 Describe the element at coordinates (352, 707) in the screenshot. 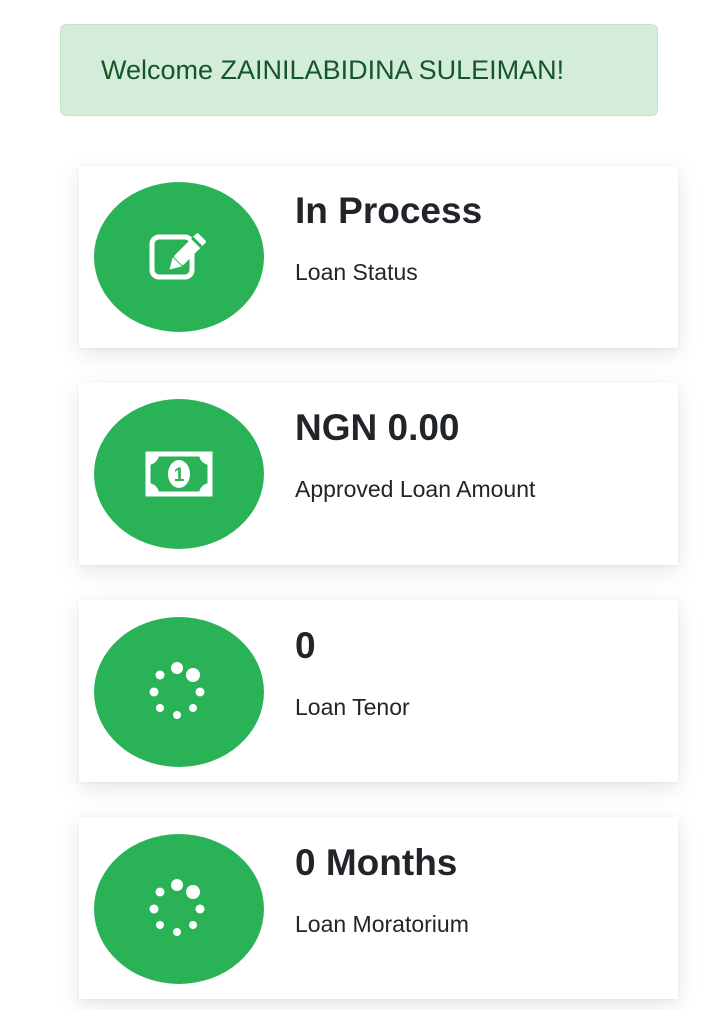

I see `loan-tenor-label: Loan Tenor` at that location.